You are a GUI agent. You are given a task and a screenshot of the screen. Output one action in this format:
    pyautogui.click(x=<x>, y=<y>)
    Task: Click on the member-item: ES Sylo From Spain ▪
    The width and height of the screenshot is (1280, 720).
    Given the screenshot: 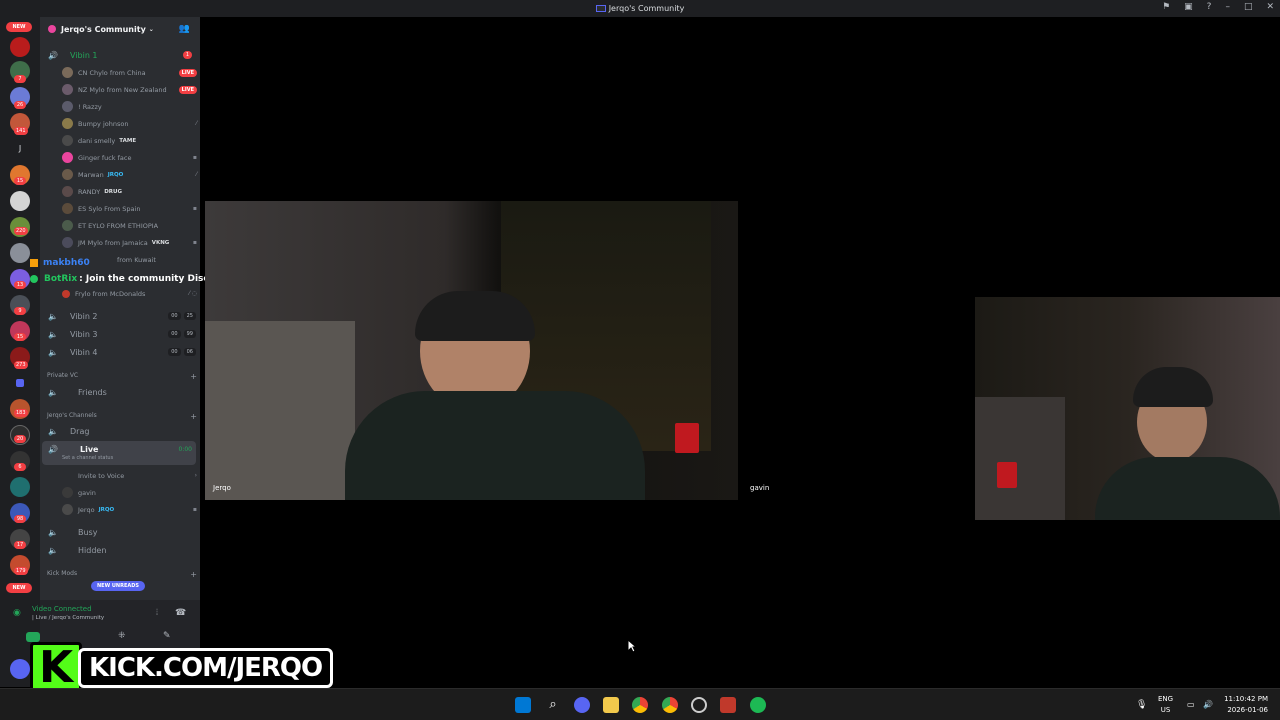 What is the action you would take?
    pyautogui.click(x=129, y=208)
    